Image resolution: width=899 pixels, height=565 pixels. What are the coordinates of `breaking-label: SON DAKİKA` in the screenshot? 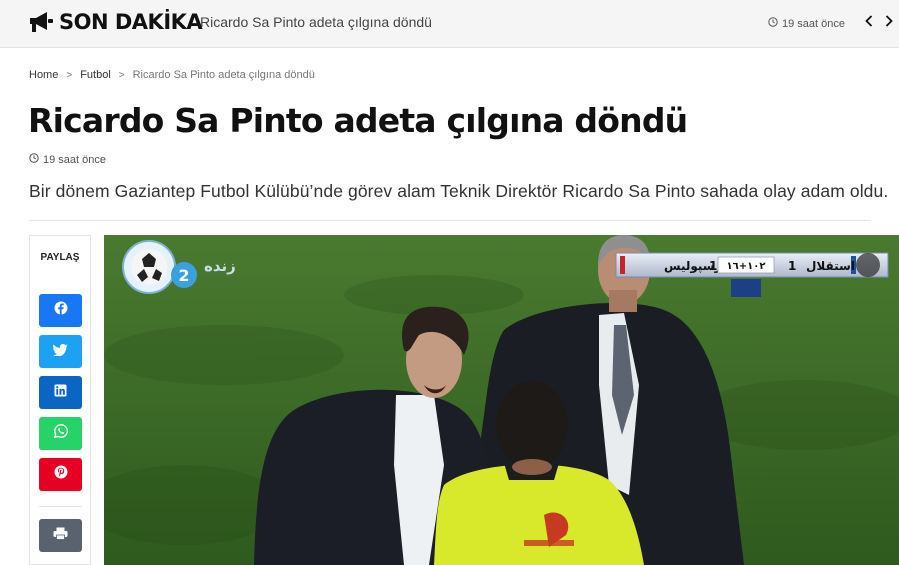 It's located at (131, 22).